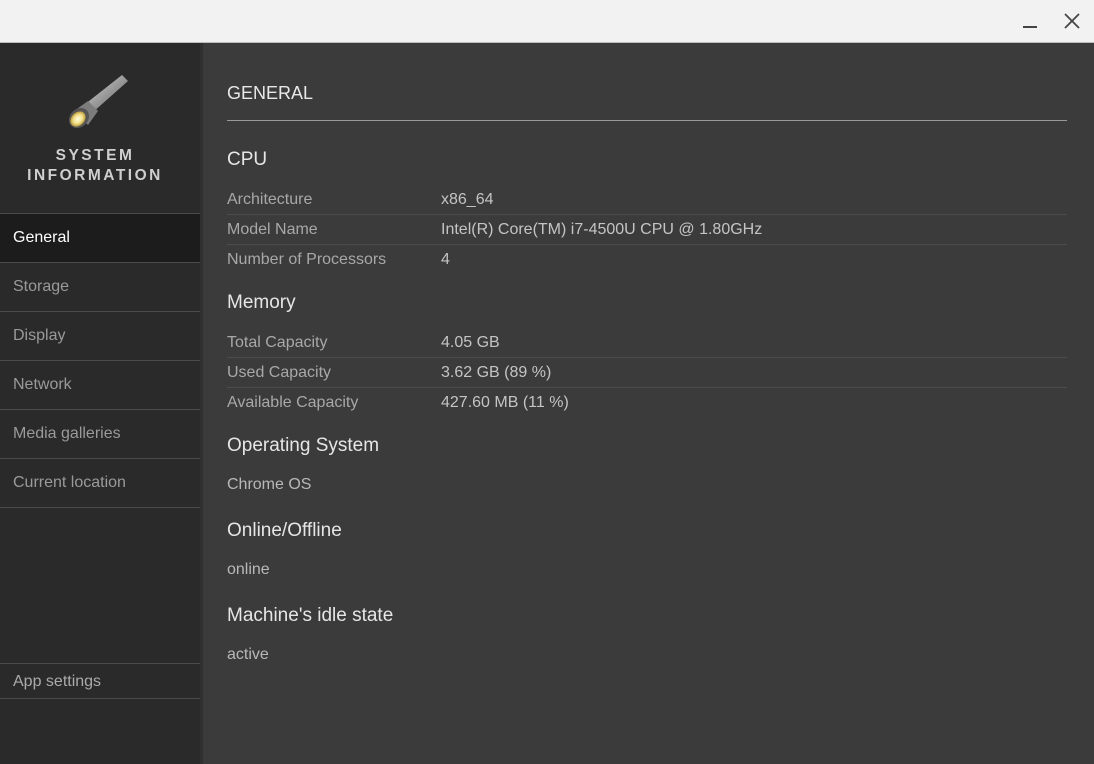  I want to click on app-logo: SYSTEM INFORMATION, so click(100, 128).